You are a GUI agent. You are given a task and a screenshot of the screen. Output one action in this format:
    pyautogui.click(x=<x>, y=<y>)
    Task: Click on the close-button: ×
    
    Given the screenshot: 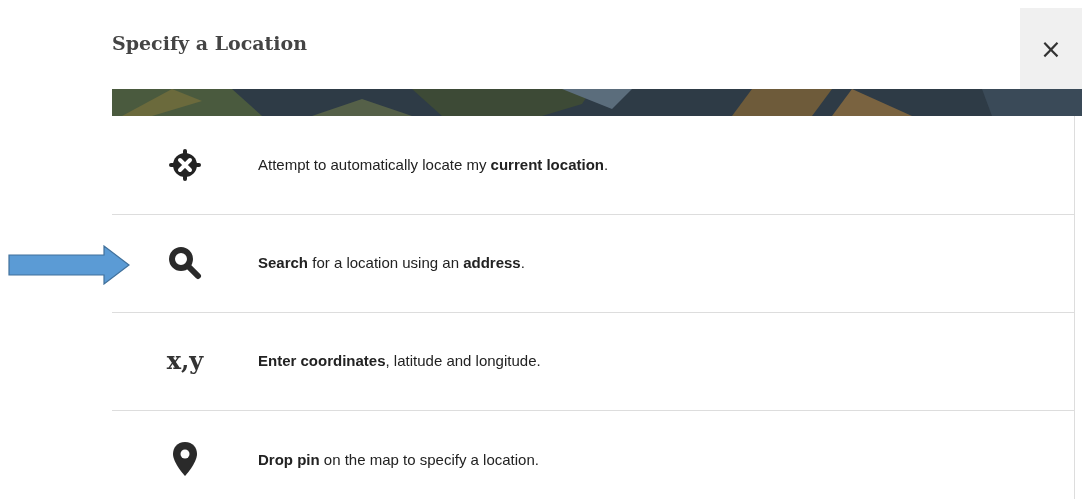 What is the action you would take?
    pyautogui.click(x=1051, y=48)
    